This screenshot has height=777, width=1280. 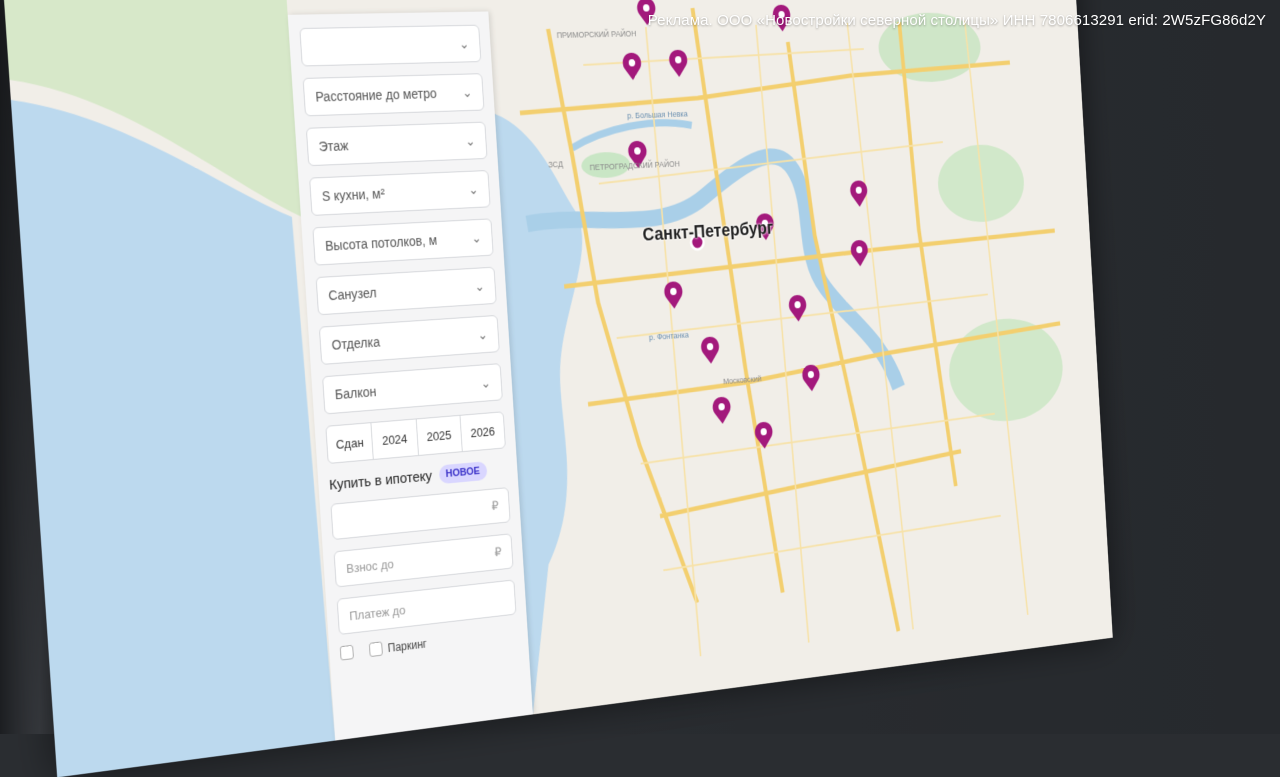 What do you see at coordinates (376, 95) in the screenshot?
I see `field-label: Расстояние до метро` at bounding box center [376, 95].